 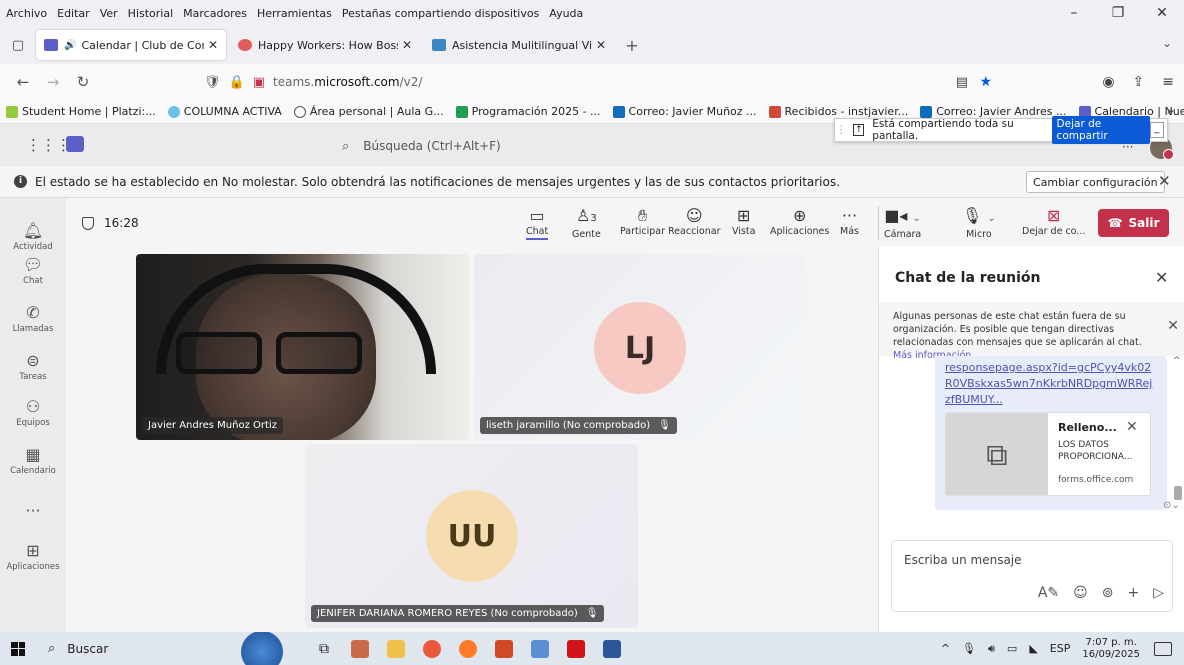 I want to click on forward-arrow-icon: →, so click(x=53, y=82).